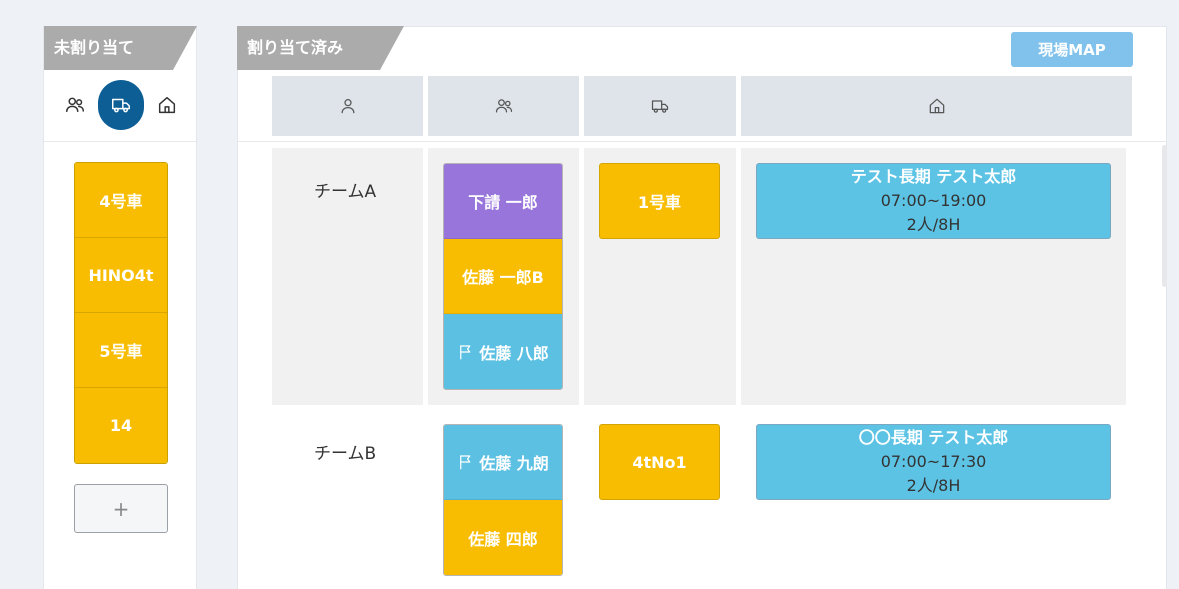 The height and width of the screenshot is (589, 1179). I want to click on unassigned-panel: 未割り当て 4号車 HINO4t 5号車 14 +, so click(120, 307).